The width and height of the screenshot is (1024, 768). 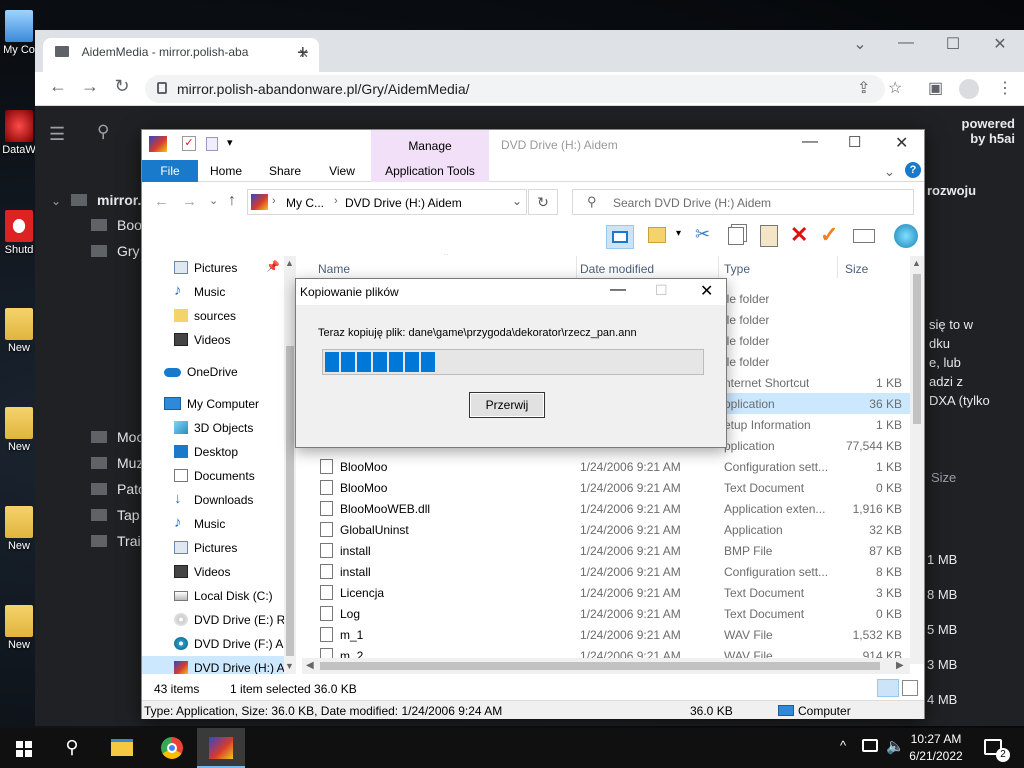 I want to click on breadcrumb: › My C... › DVD Drive (H:) Aidem ⌄, so click(x=387, y=202).